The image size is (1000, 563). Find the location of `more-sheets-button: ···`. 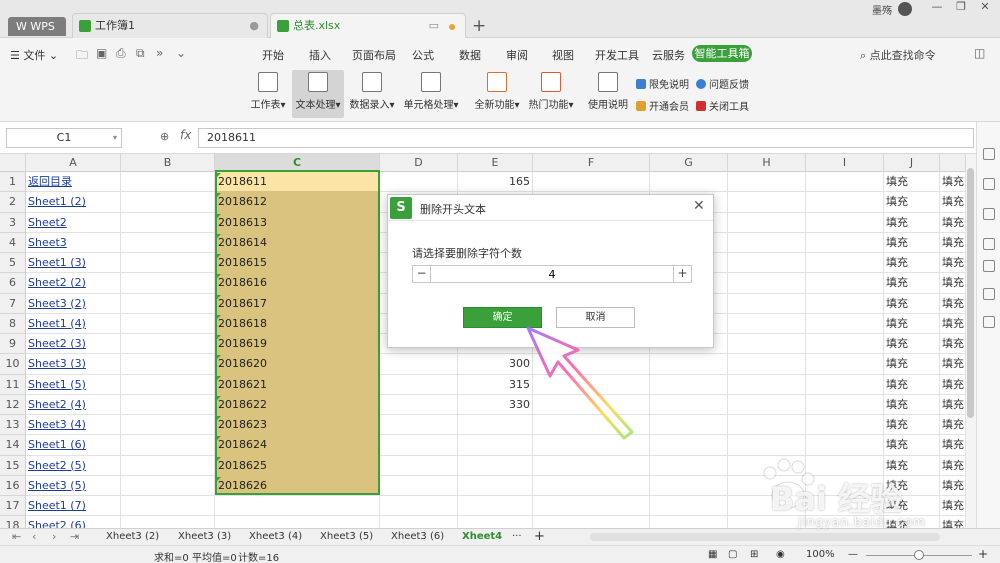

more-sheets-button: ··· is located at coordinates (517, 536).